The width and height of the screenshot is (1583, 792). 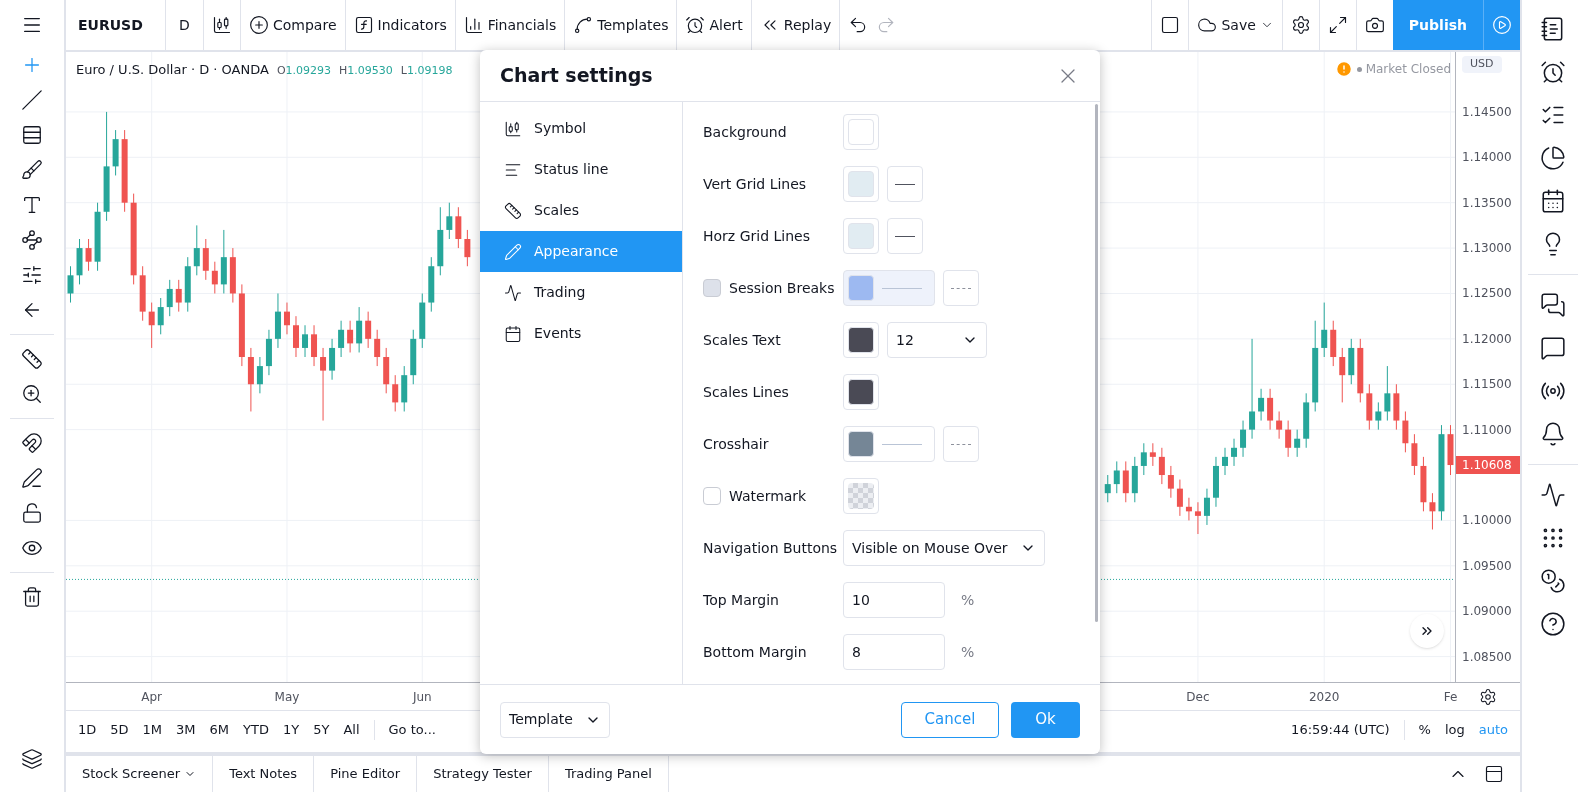 I want to click on last-price-badge: 1.10608, so click(x=1488, y=465).